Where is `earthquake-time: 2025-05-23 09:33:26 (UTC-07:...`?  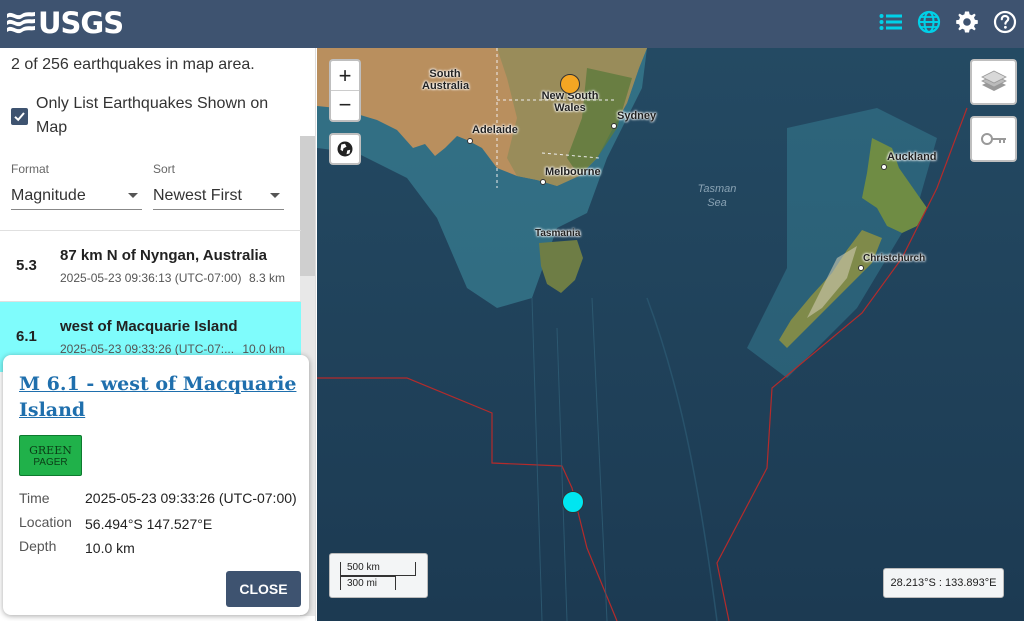 earthquake-time: 2025-05-23 09:33:26 (UTC-07:... is located at coordinates (147, 349).